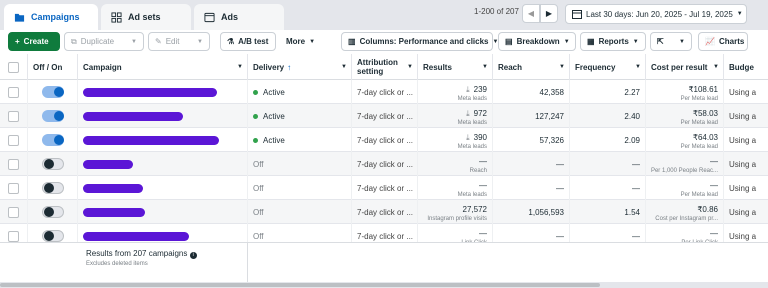 The width and height of the screenshot is (768, 288). I want to click on reports-button: ▦ Reports ▼, so click(613, 41).